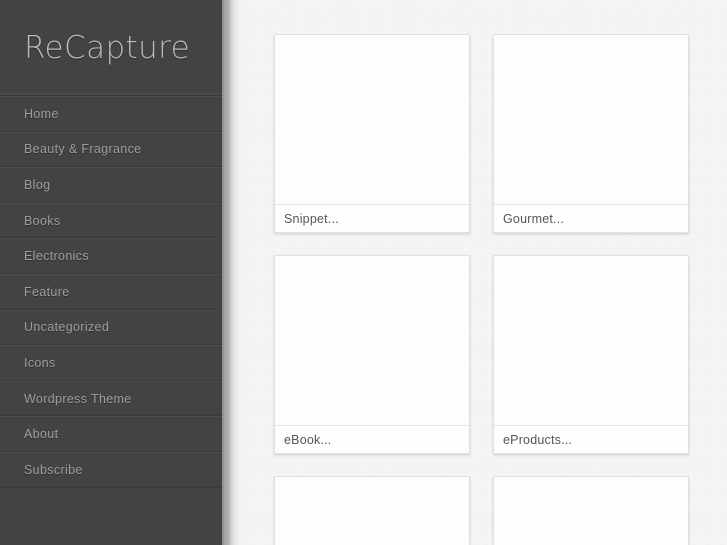 The image size is (727, 545). I want to click on sidebar-item-subscribe: Subscribe, so click(111, 469).